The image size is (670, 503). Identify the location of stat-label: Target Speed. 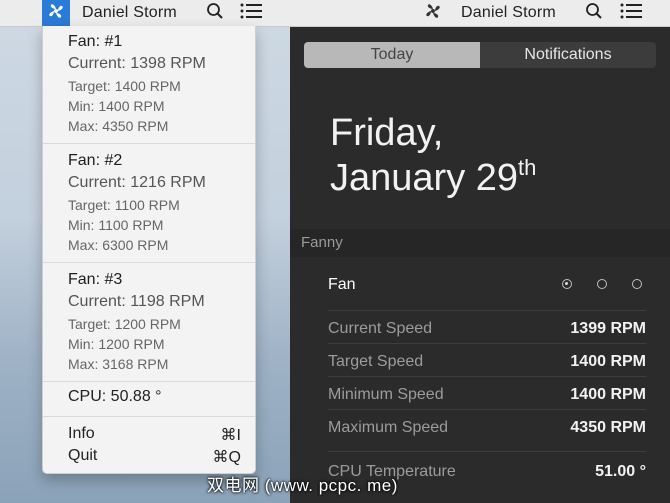
(376, 361).